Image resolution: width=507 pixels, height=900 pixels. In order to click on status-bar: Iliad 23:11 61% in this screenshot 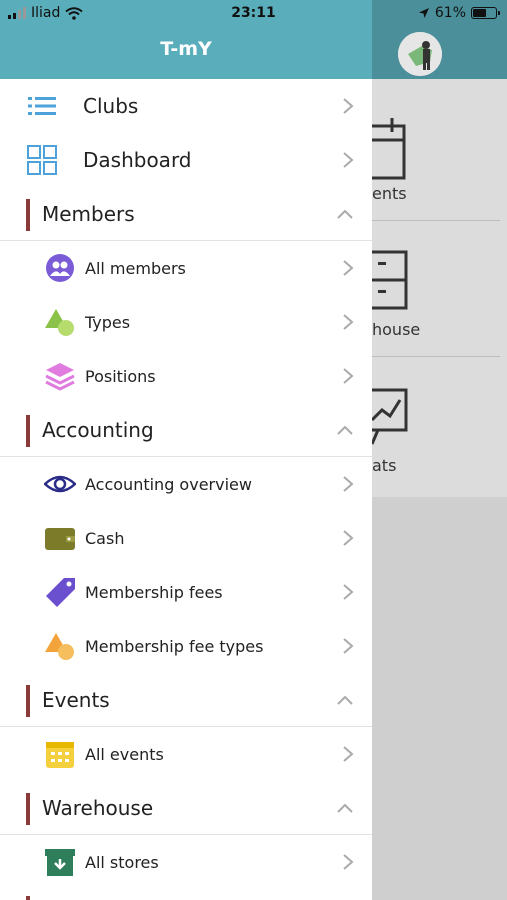, I will do `click(253, 14)`.